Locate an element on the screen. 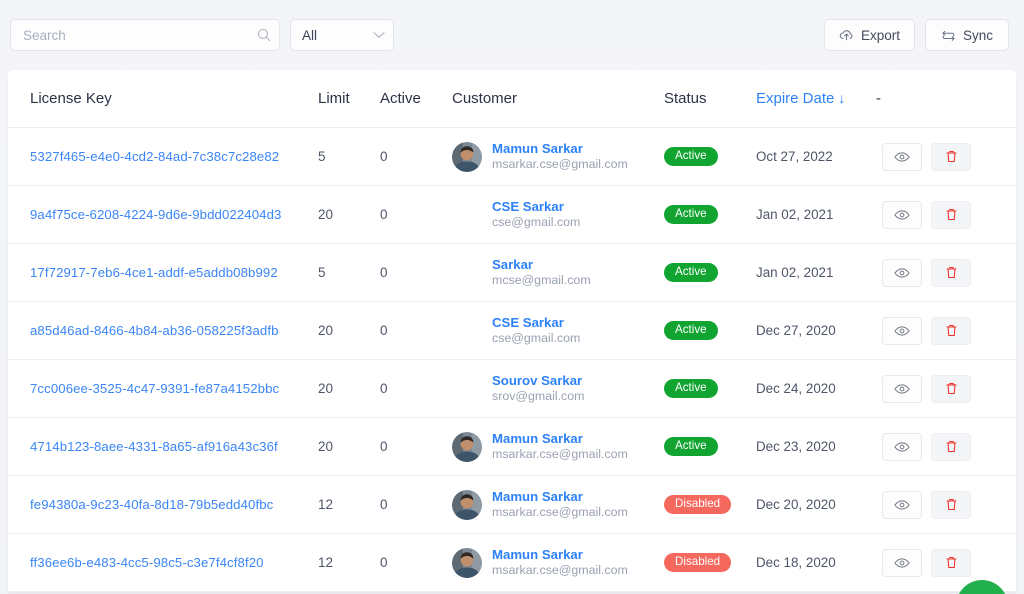 This screenshot has width=1024, height=594. cell-license-key: 4714b123-8aee-4331-8a65-af916a43c36f is located at coordinates (163, 446).